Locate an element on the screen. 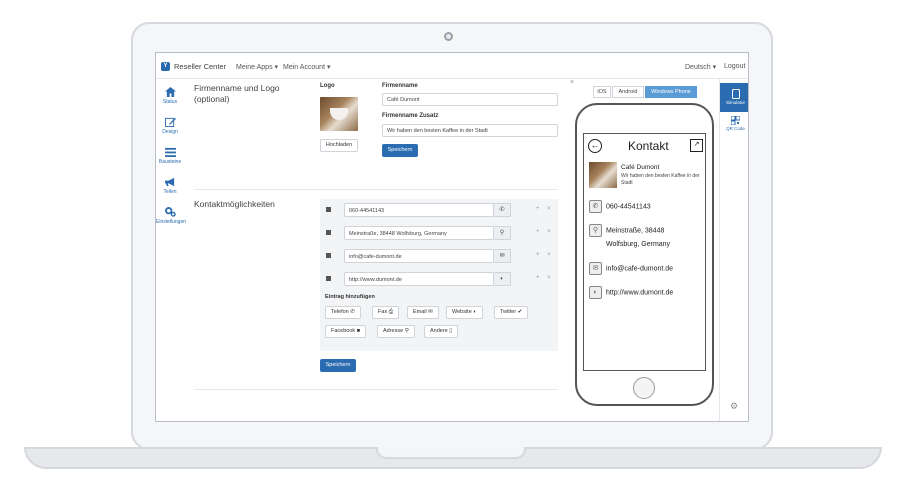 The image size is (900, 500). company-addon-input: Wir haben den besten Kaffee in der Stadt is located at coordinates (470, 130).